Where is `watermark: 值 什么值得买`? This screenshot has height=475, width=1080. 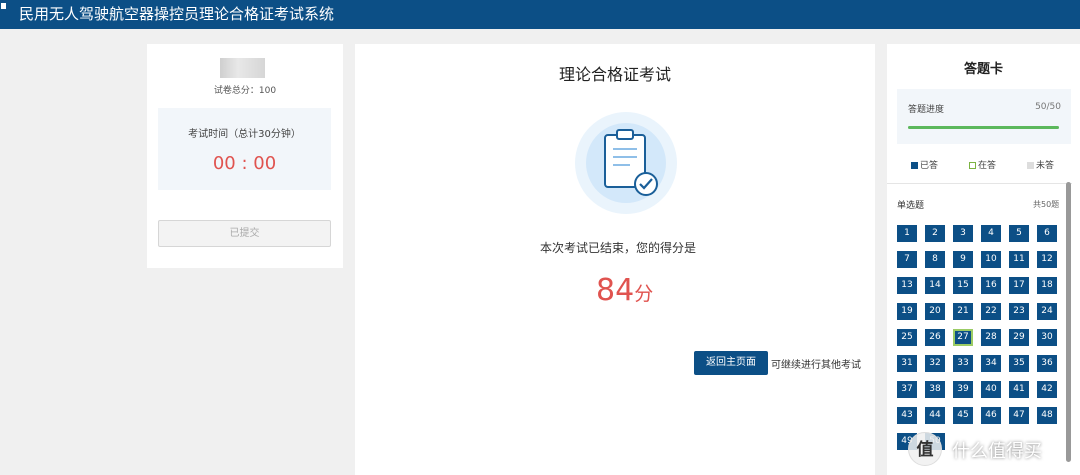
watermark: 值 什么值得买 is located at coordinates (994, 451).